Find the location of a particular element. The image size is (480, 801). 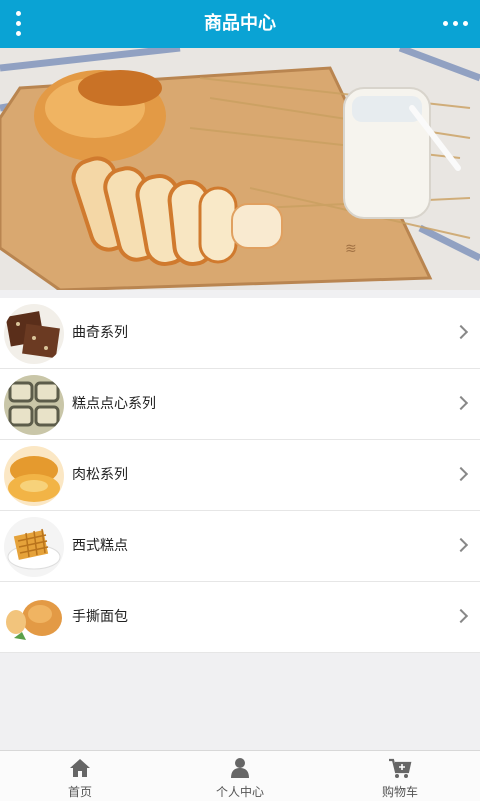

list-item-western-pastry: 西式糕点 is located at coordinates (240, 546).